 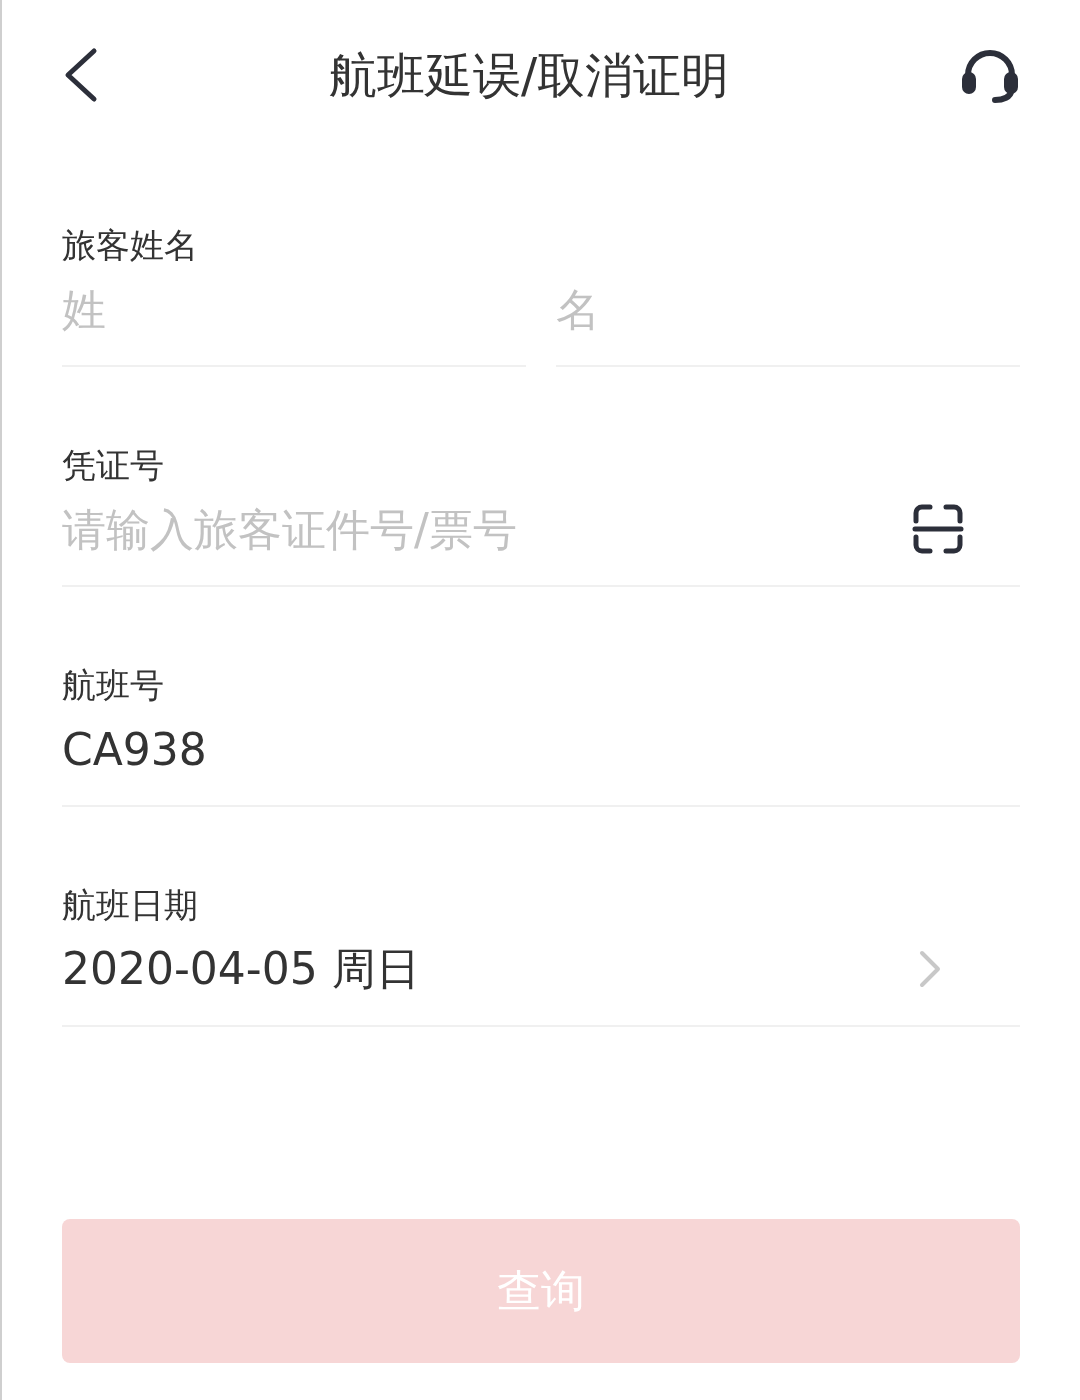 What do you see at coordinates (990, 75) in the screenshot?
I see `headset-icon` at bounding box center [990, 75].